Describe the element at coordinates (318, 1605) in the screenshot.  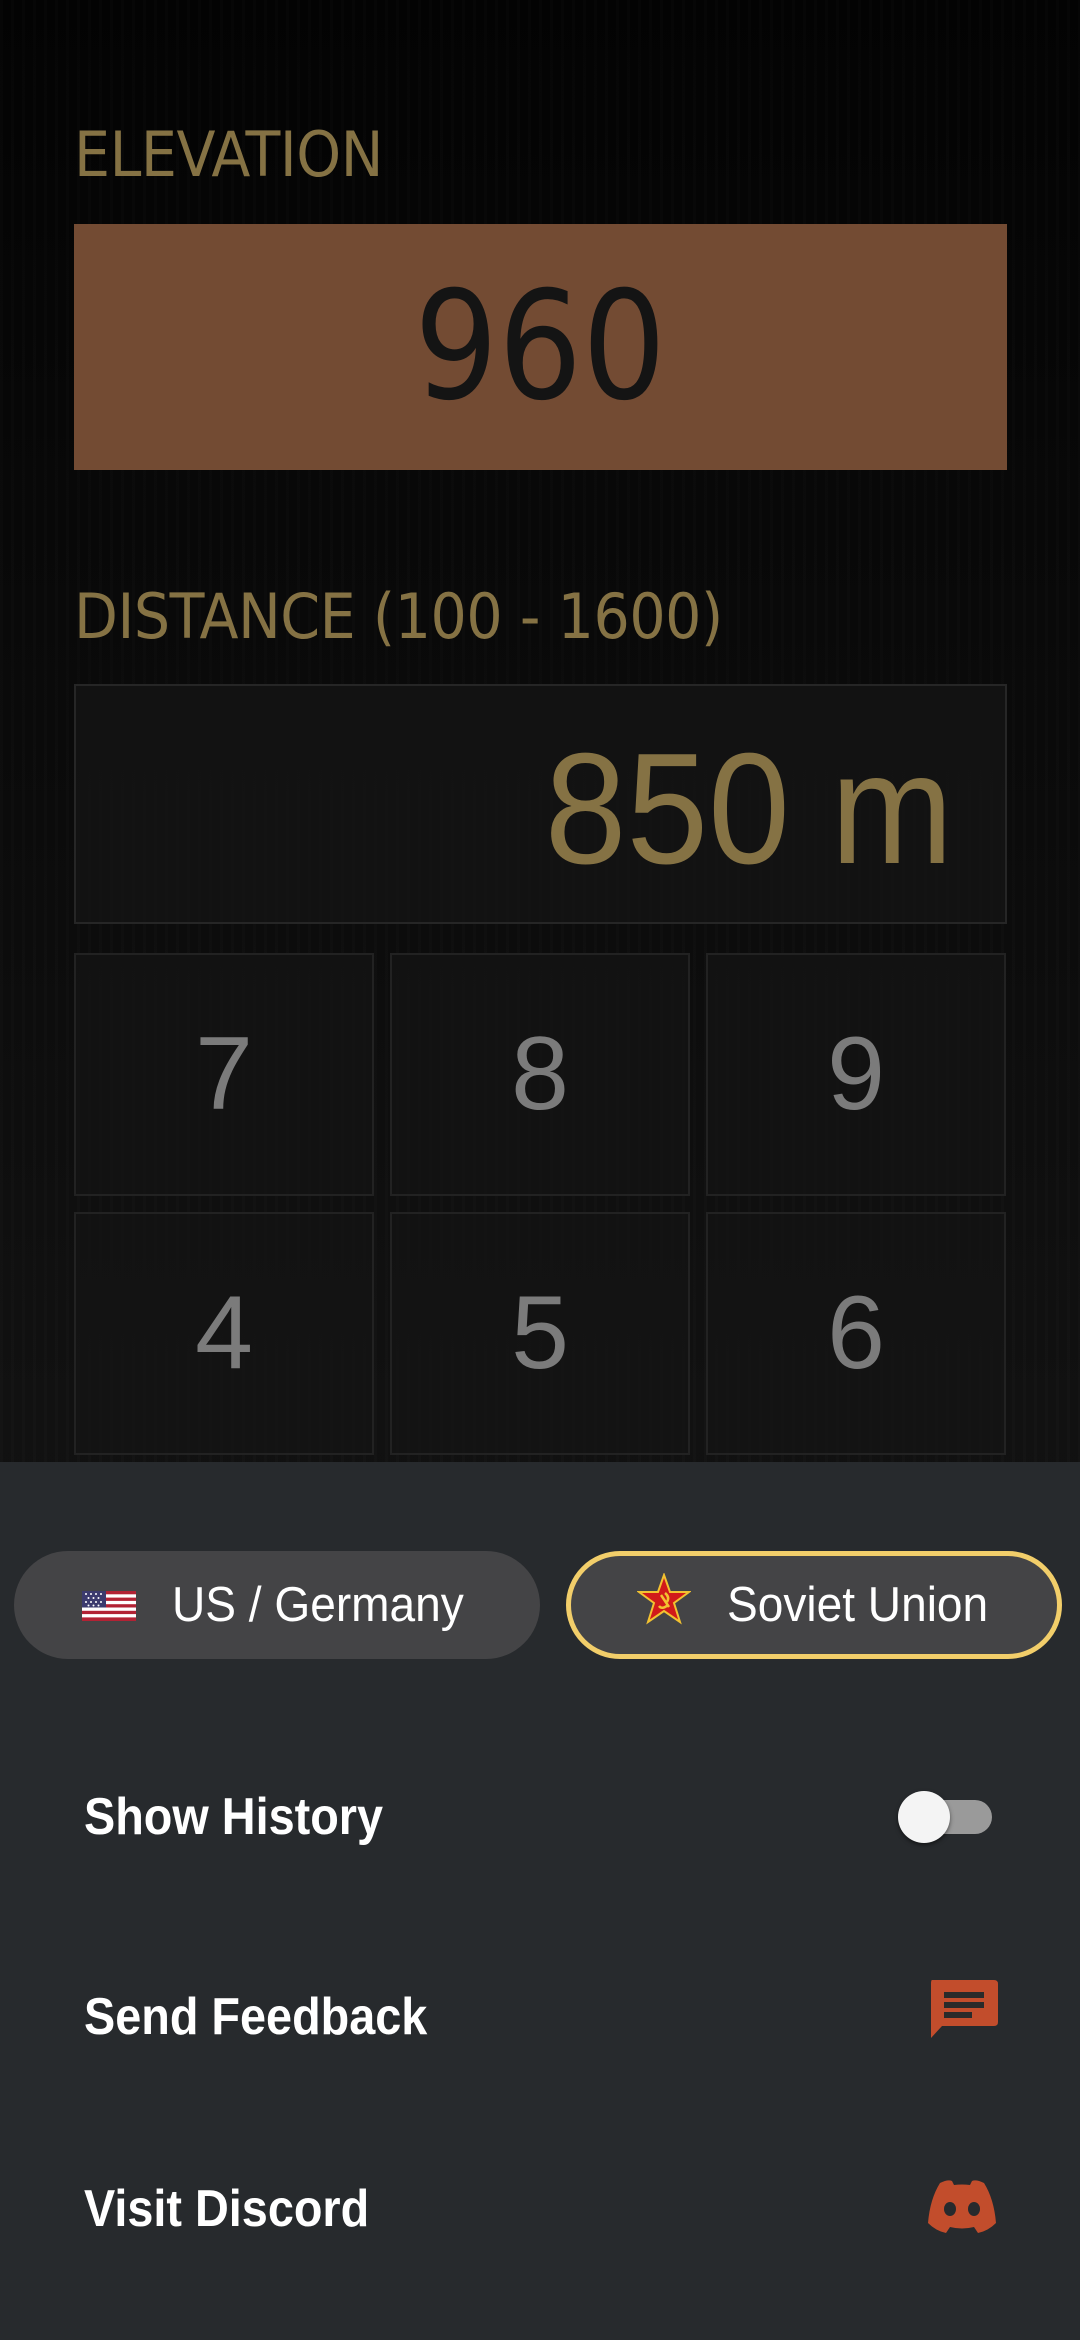
I see `faction-label: US / Germany` at that location.